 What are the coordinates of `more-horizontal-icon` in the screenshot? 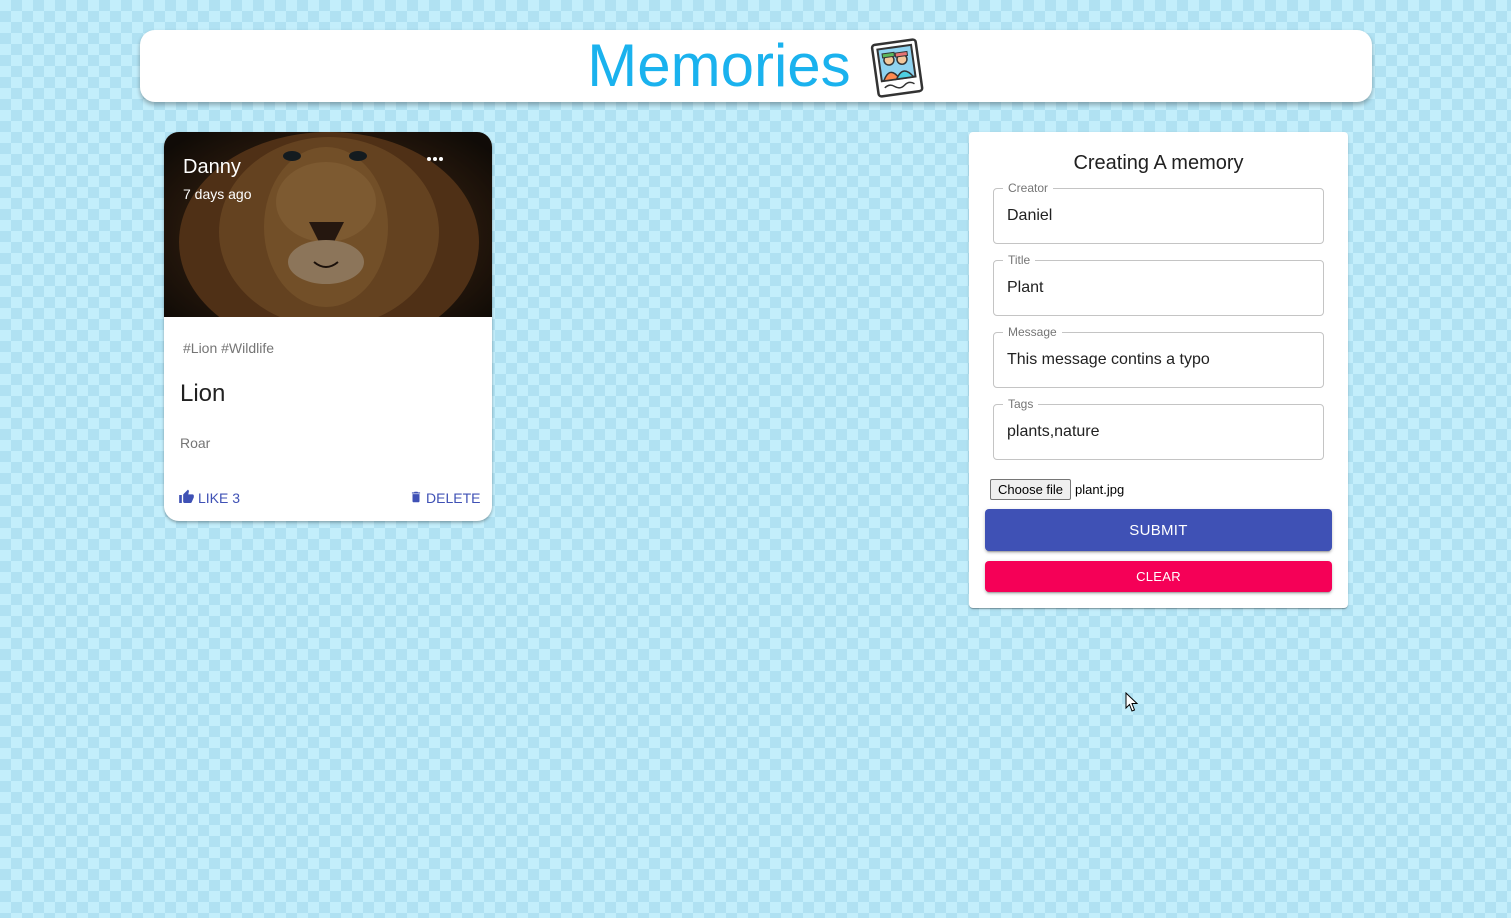 It's located at (440, 168).